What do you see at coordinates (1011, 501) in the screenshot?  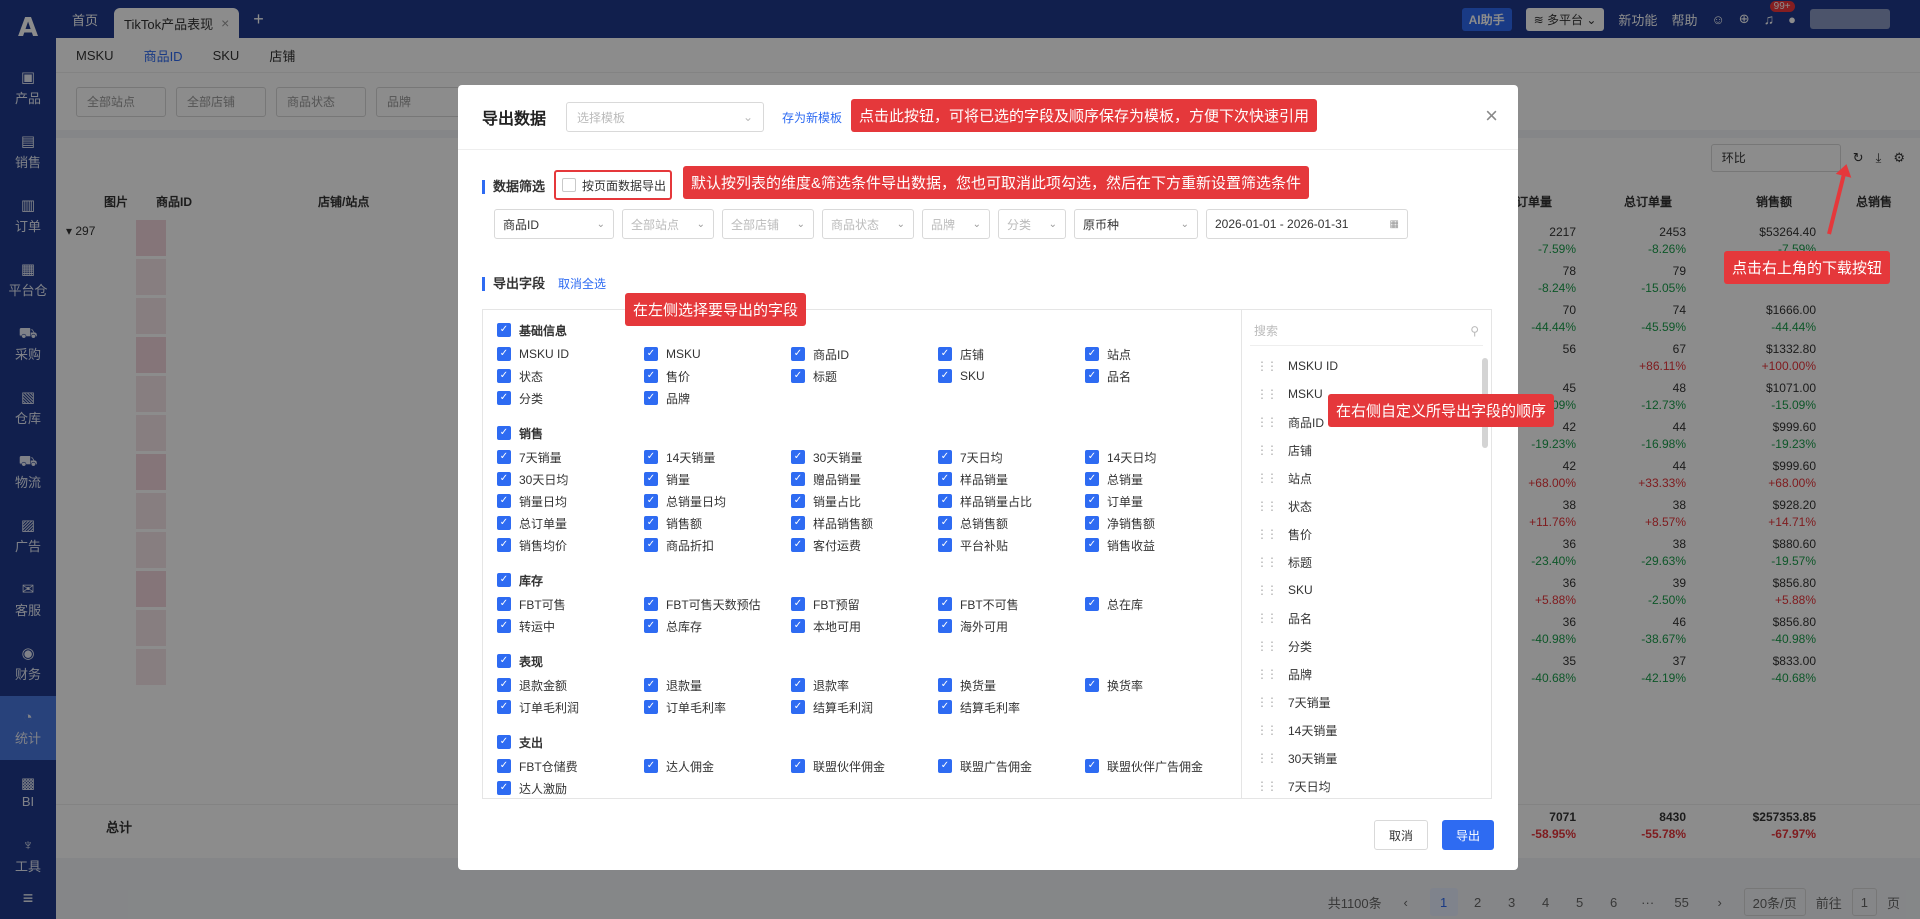 I see `field-checkbox: ✓ 样品销量占比` at bounding box center [1011, 501].